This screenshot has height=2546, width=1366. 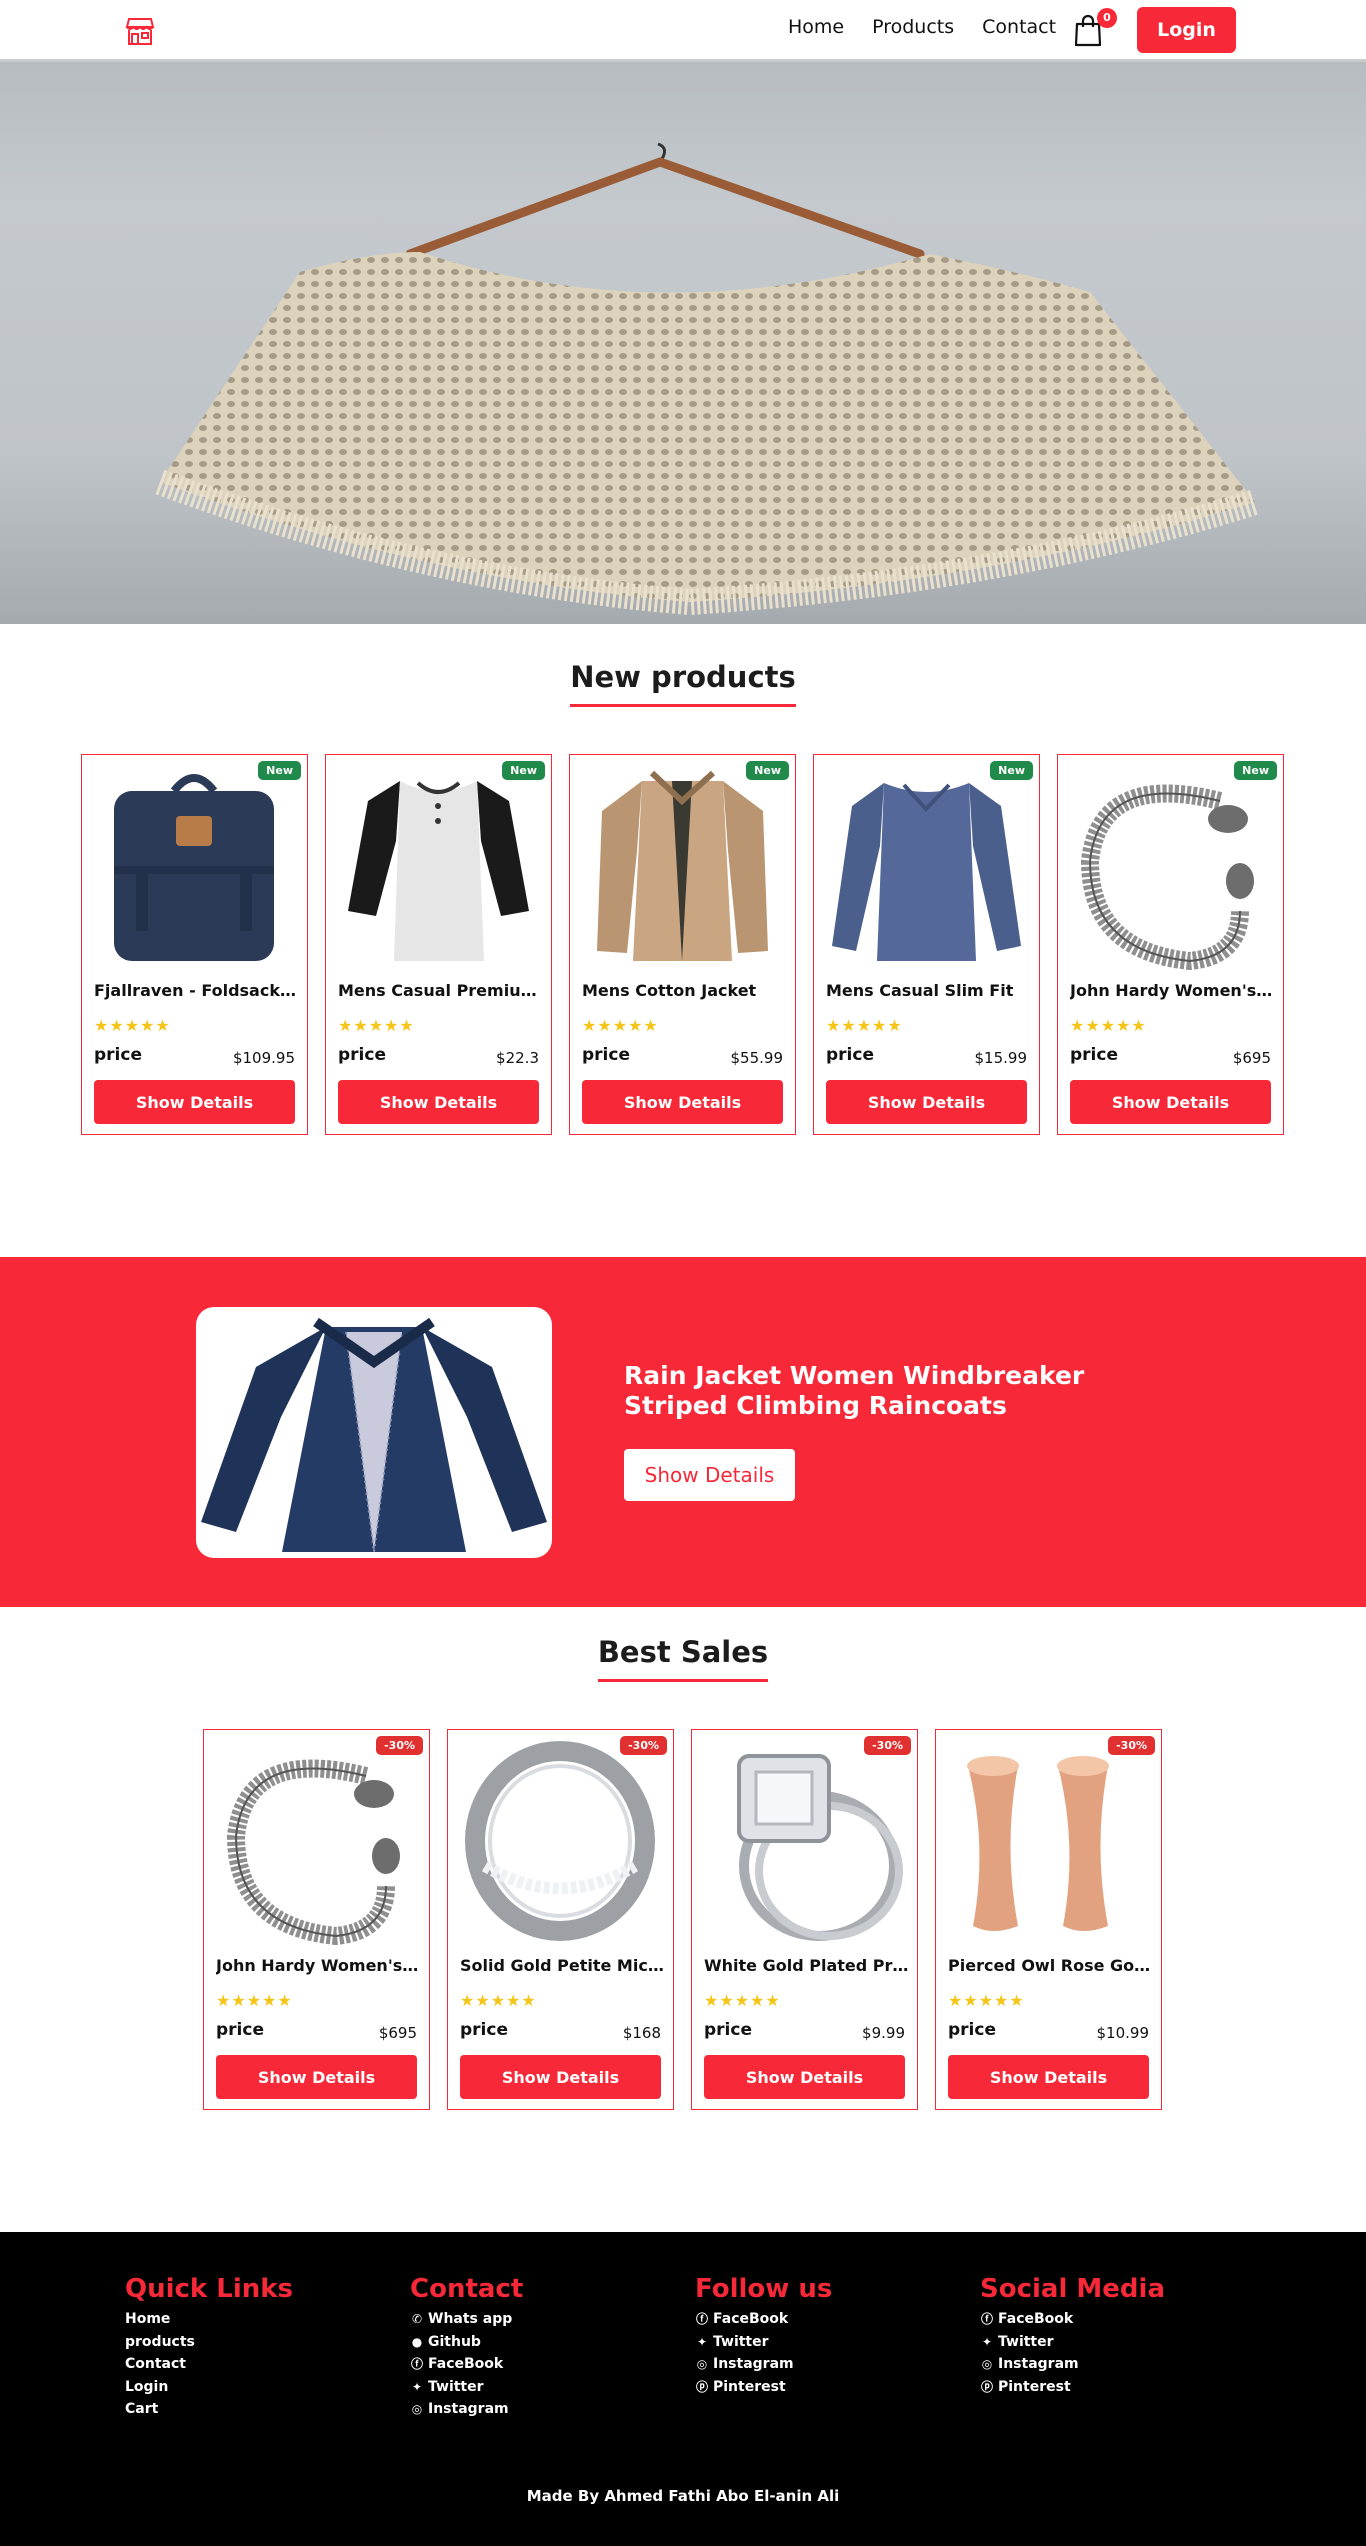 What do you see at coordinates (1123, 2033) in the screenshot?
I see `product-price: $10.99` at bounding box center [1123, 2033].